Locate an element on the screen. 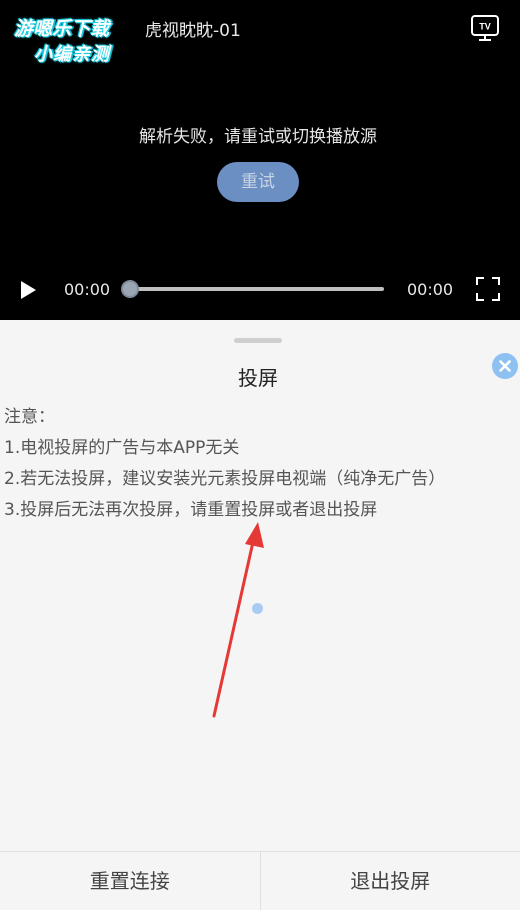 The image size is (520, 910). play-icon is located at coordinates (28, 290).